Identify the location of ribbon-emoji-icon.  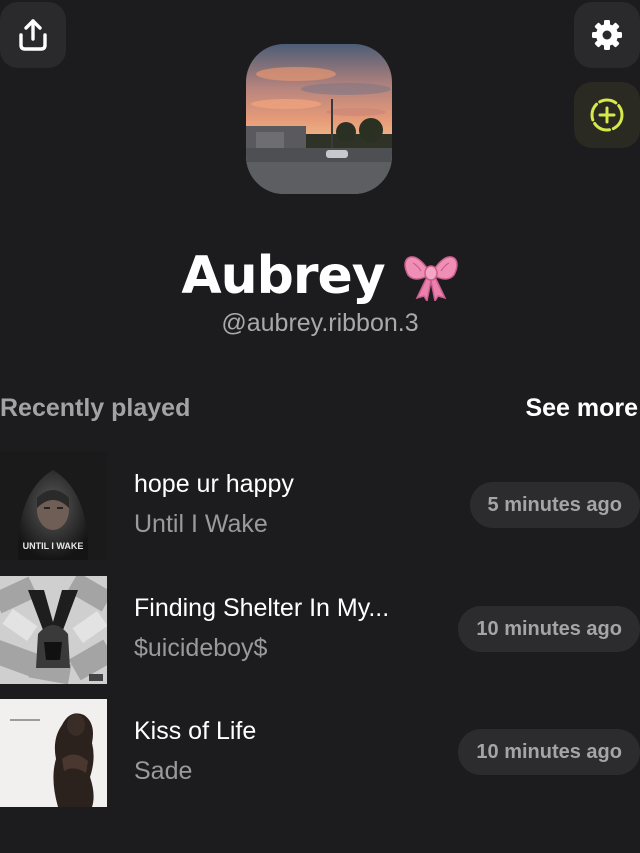
(430, 278).